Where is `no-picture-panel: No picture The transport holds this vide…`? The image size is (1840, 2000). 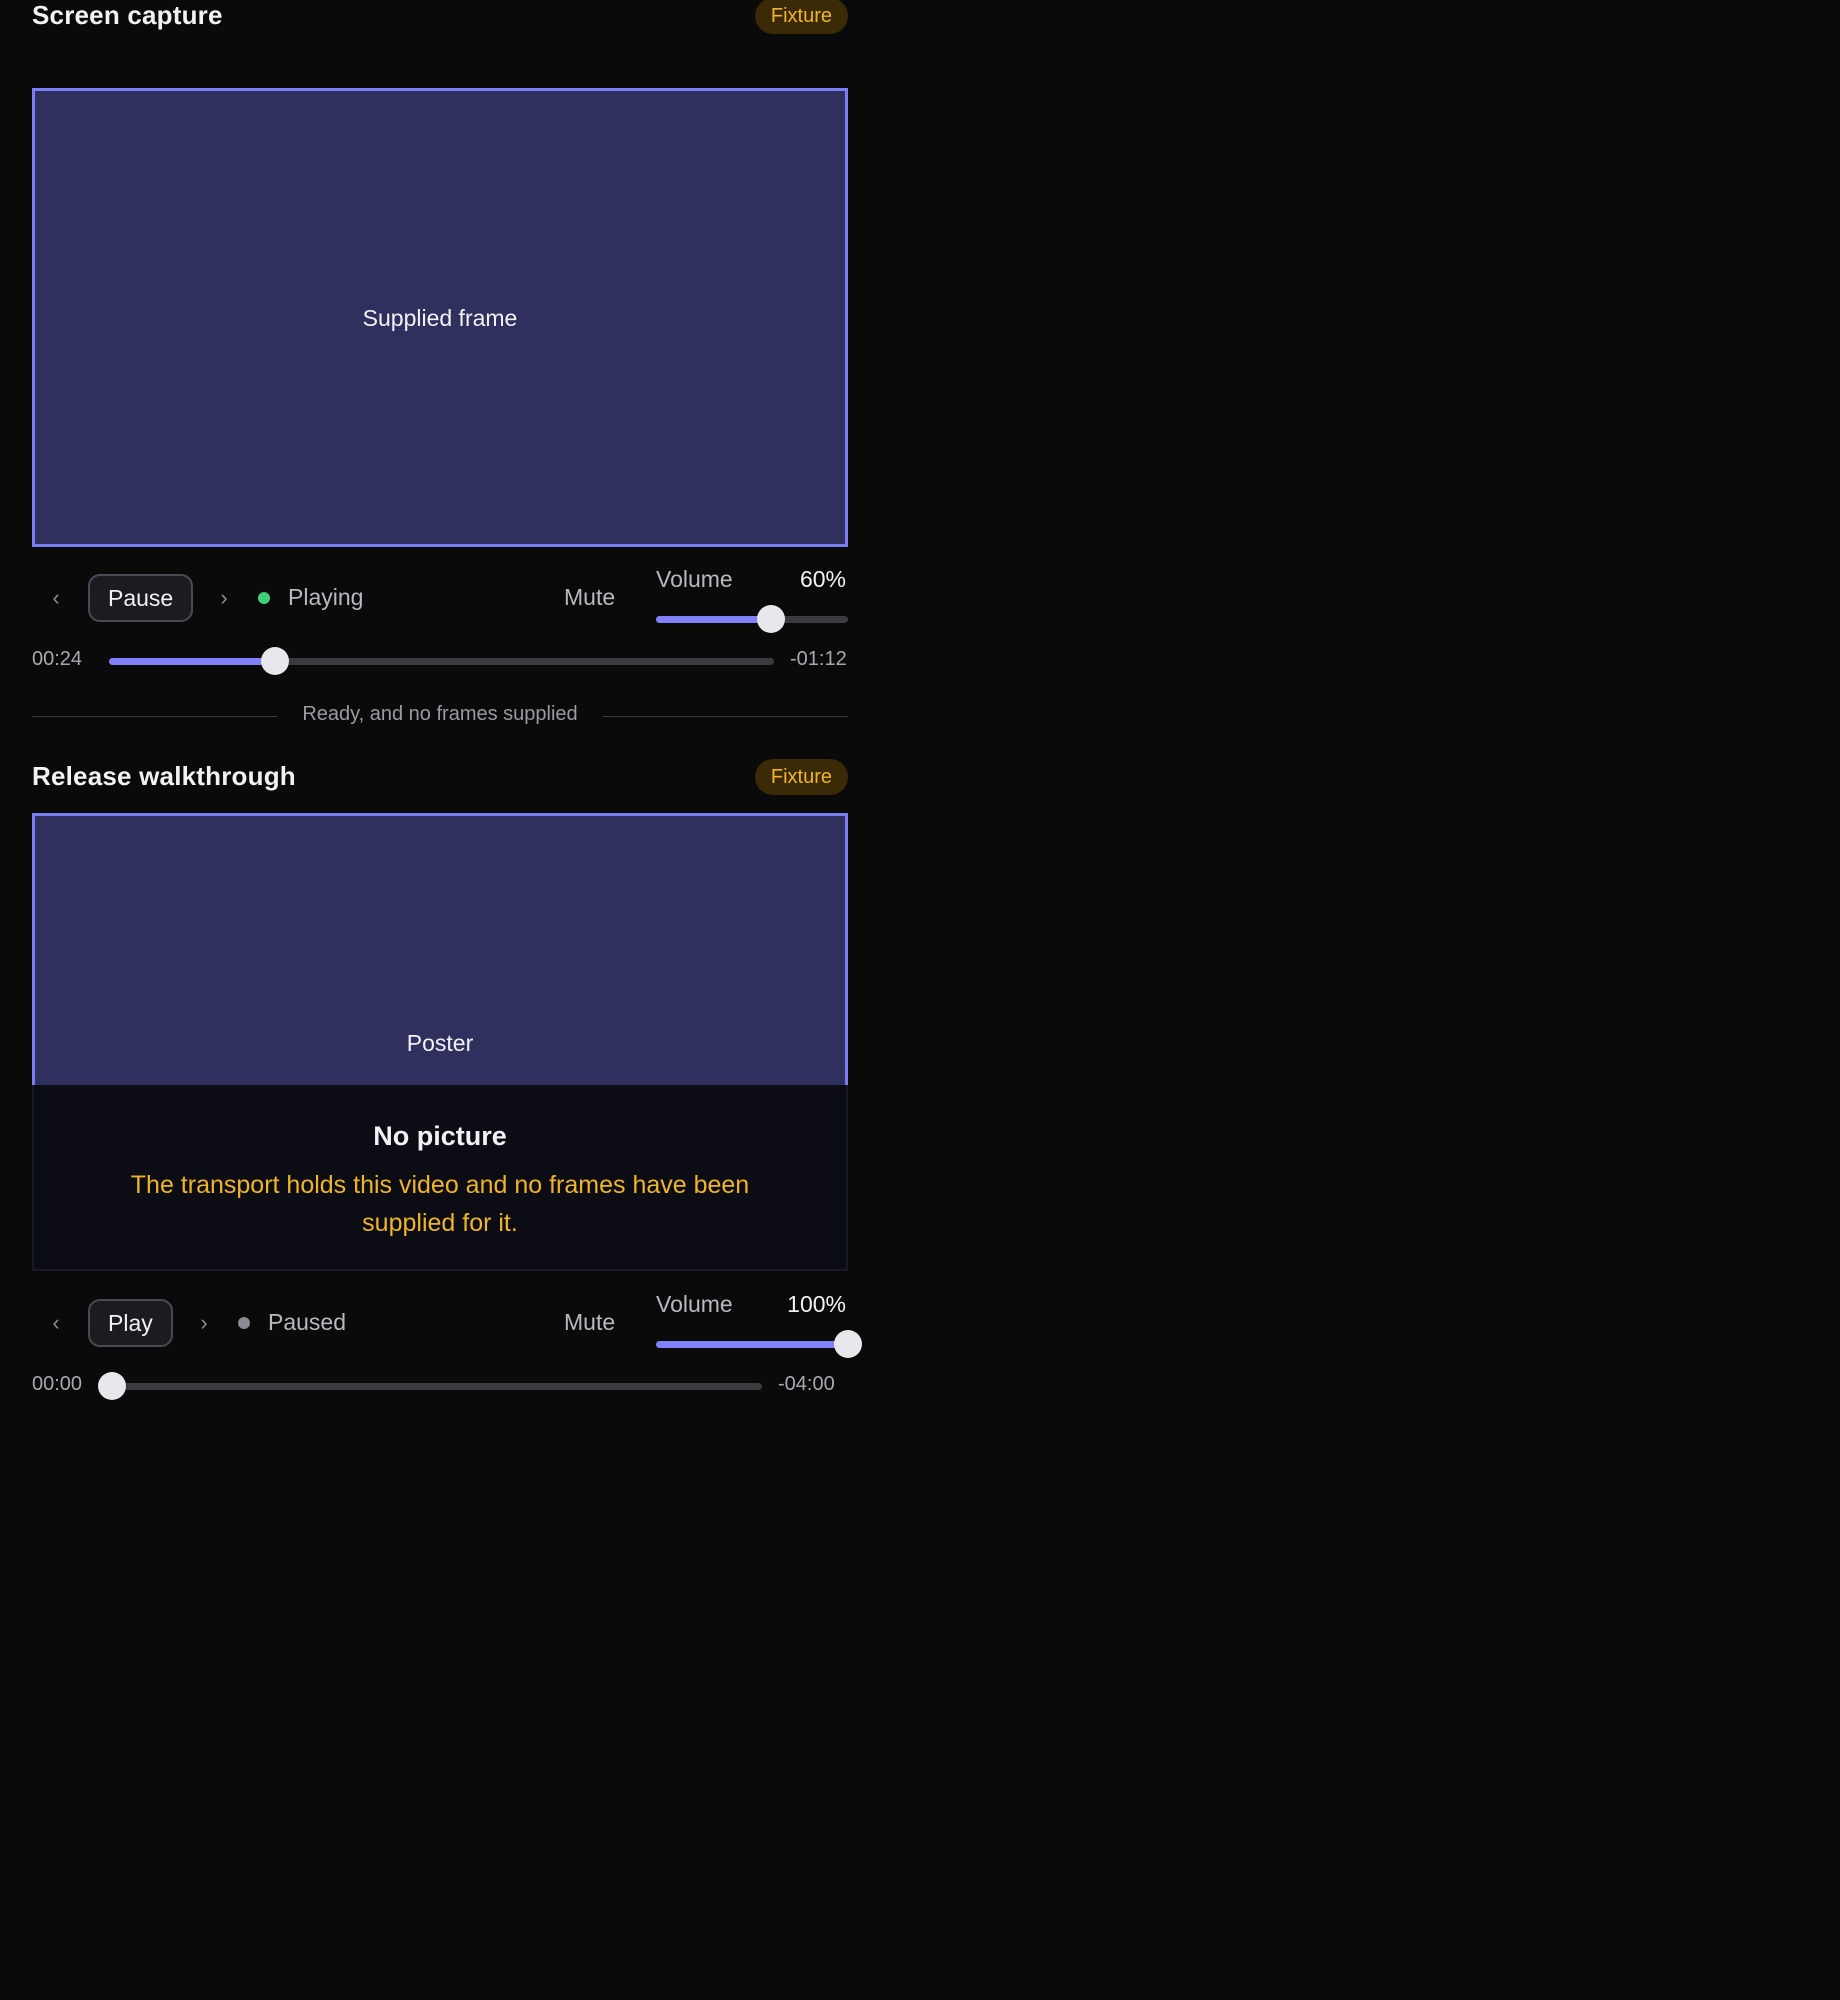 no-picture-panel: No picture The transport holds this vide… is located at coordinates (440, 1178).